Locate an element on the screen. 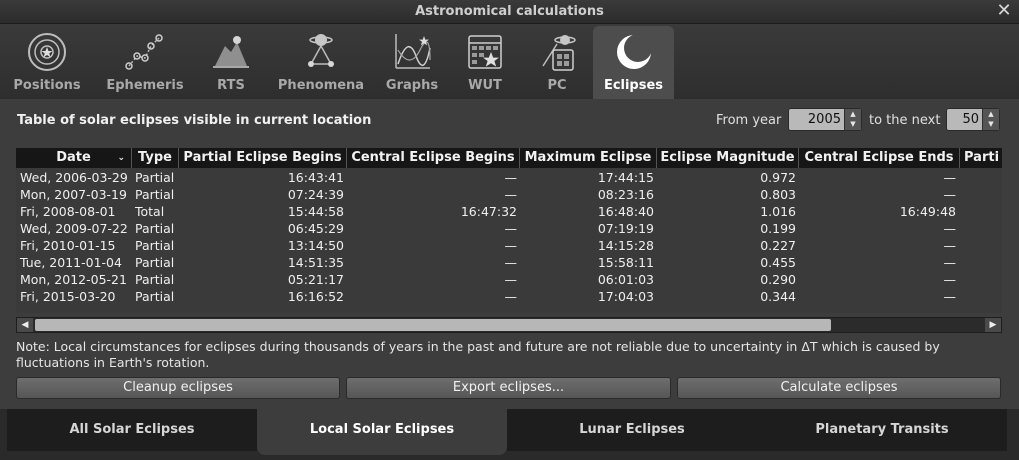 The image size is (1019, 460). cell-partial-begins: 06:45:29 is located at coordinates (315, 228).